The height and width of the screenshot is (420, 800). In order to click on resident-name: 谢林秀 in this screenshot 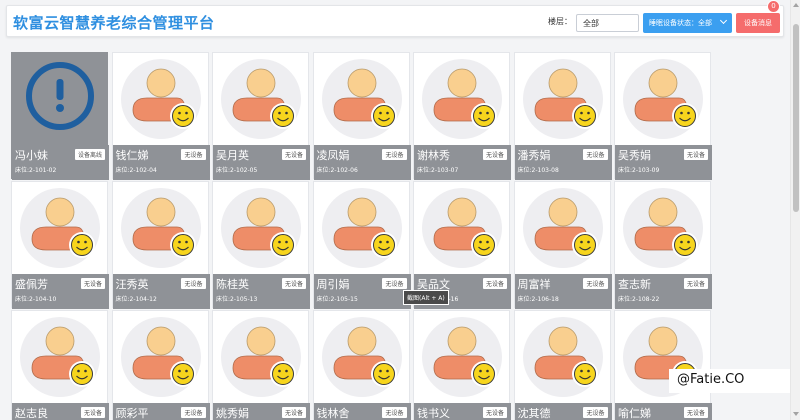, I will do `click(433, 155)`.